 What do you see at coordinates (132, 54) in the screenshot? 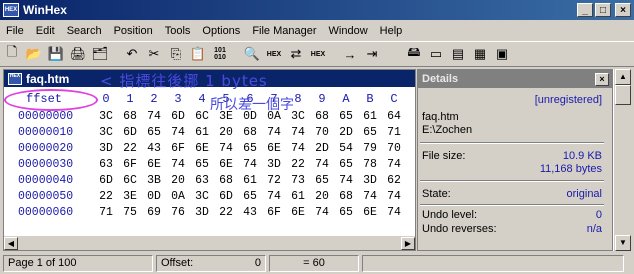
I see `undo-icon: ↶` at bounding box center [132, 54].